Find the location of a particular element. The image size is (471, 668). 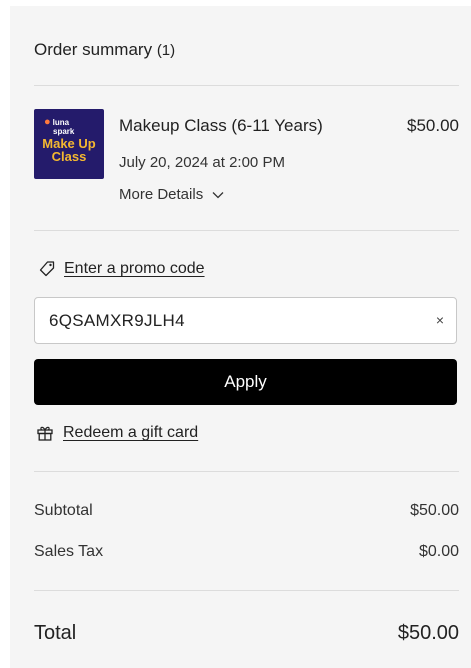

thumbnail-title-line2: Class is located at coordinates (69, 156).